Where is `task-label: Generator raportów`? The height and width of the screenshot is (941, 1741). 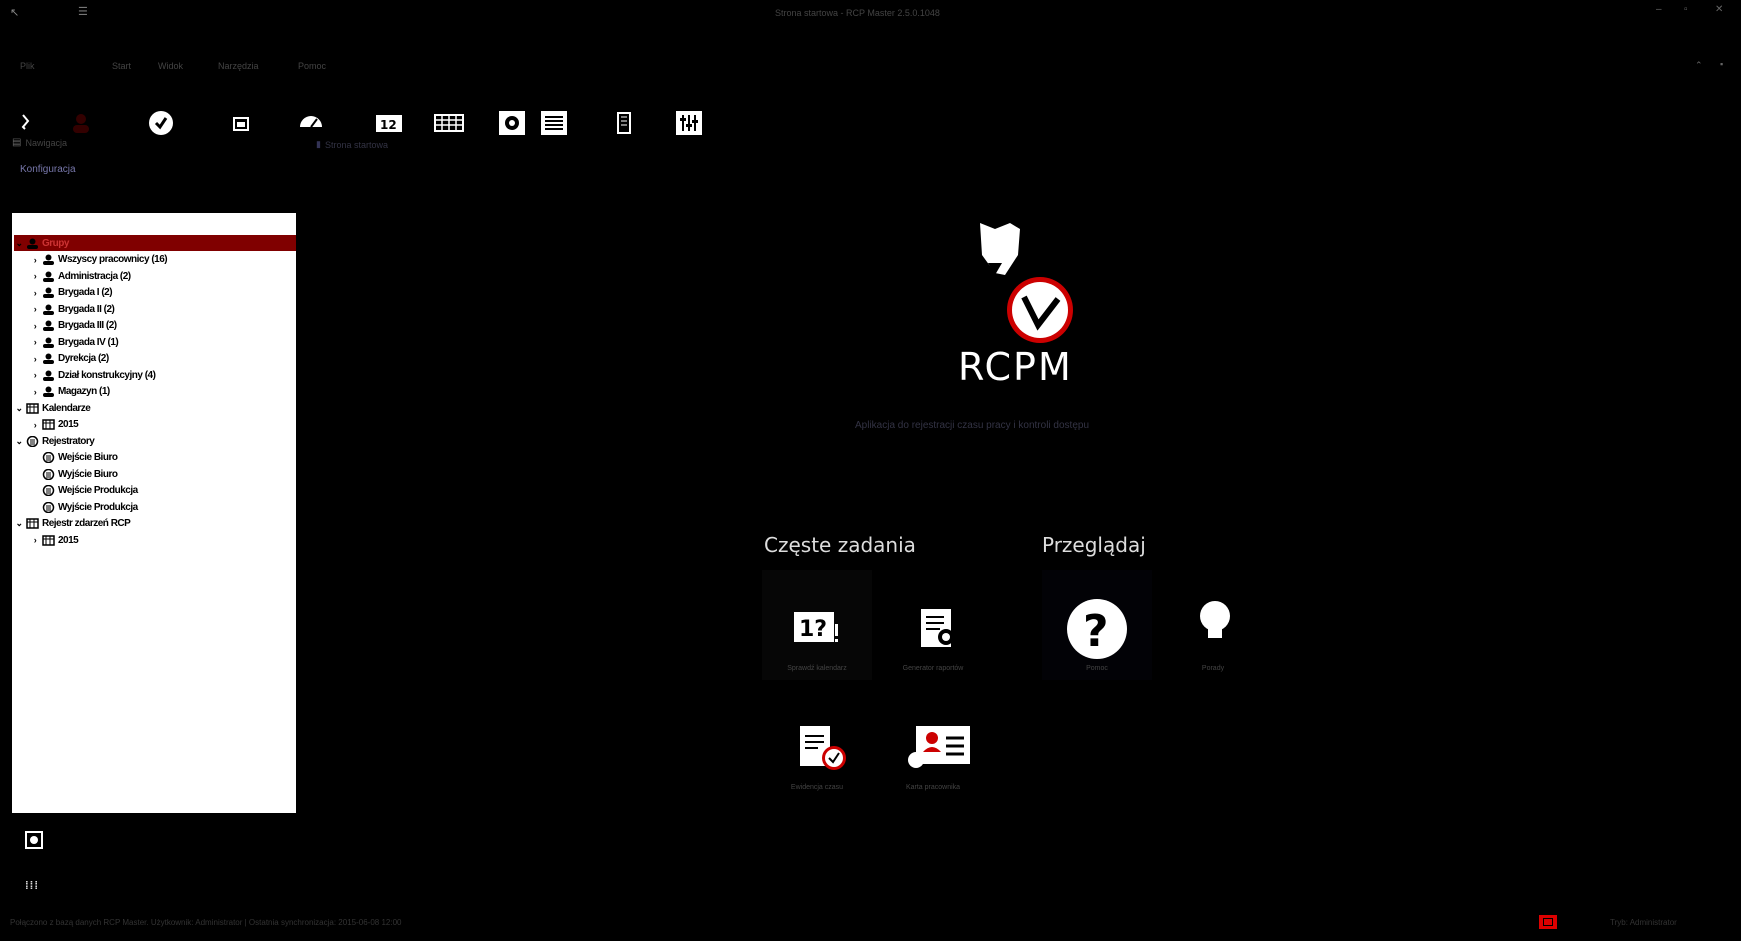
task-label: Generator raportów is located at coordinates (933, 668).